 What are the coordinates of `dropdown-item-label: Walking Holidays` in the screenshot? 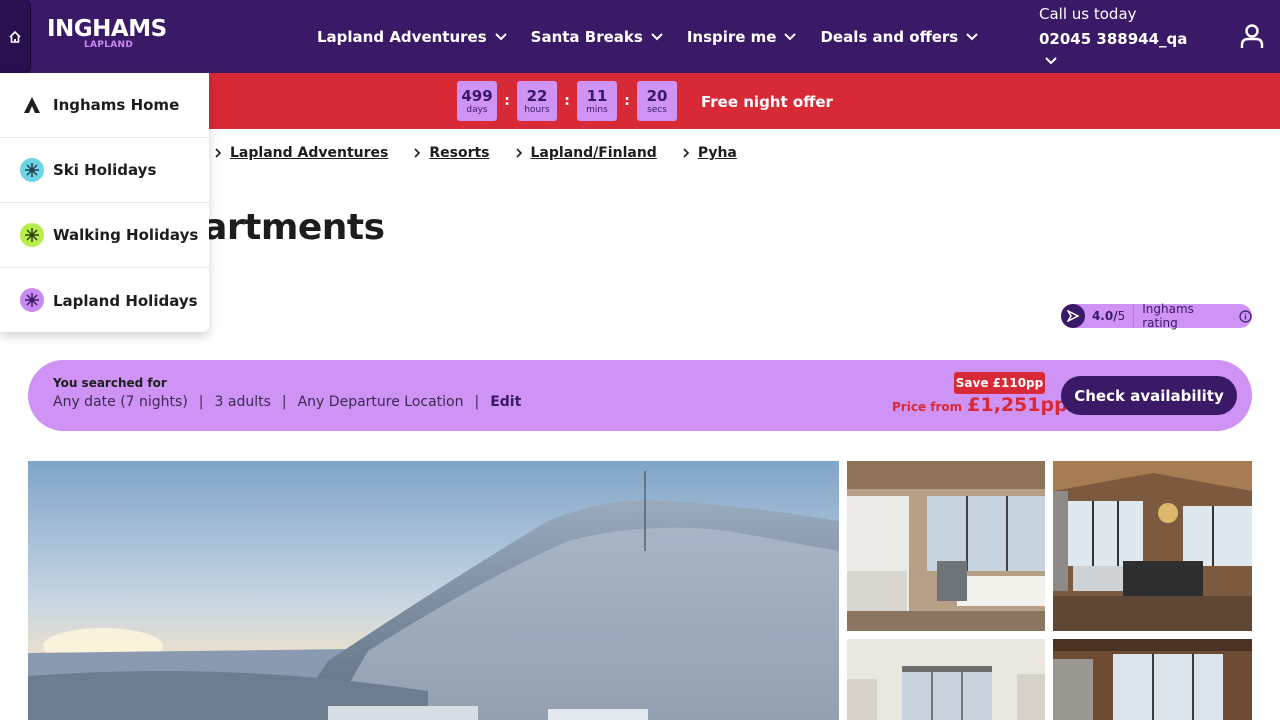 It's located at (126, 235).